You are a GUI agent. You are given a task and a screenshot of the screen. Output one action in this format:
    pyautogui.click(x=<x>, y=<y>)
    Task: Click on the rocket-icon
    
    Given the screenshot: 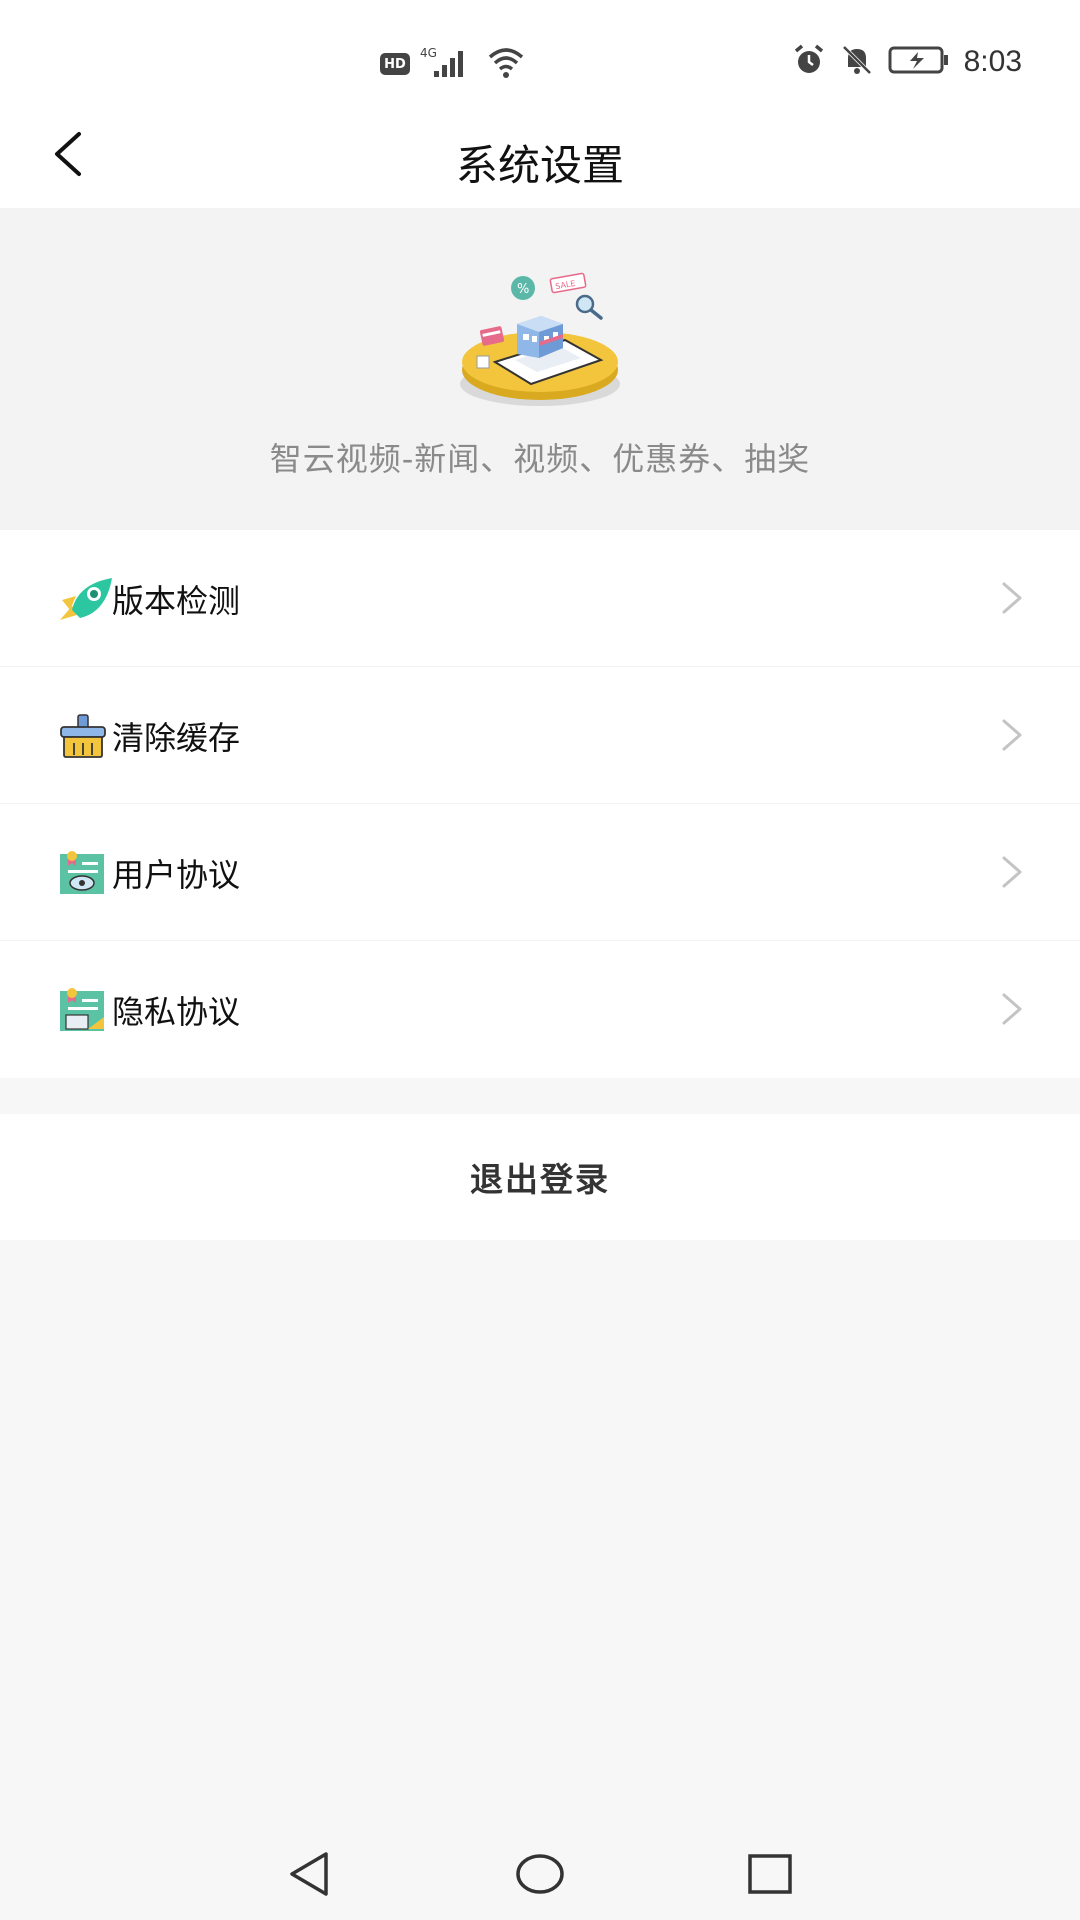 What is the action you would take?
    pyautogui.click(x=85, y=599)
    